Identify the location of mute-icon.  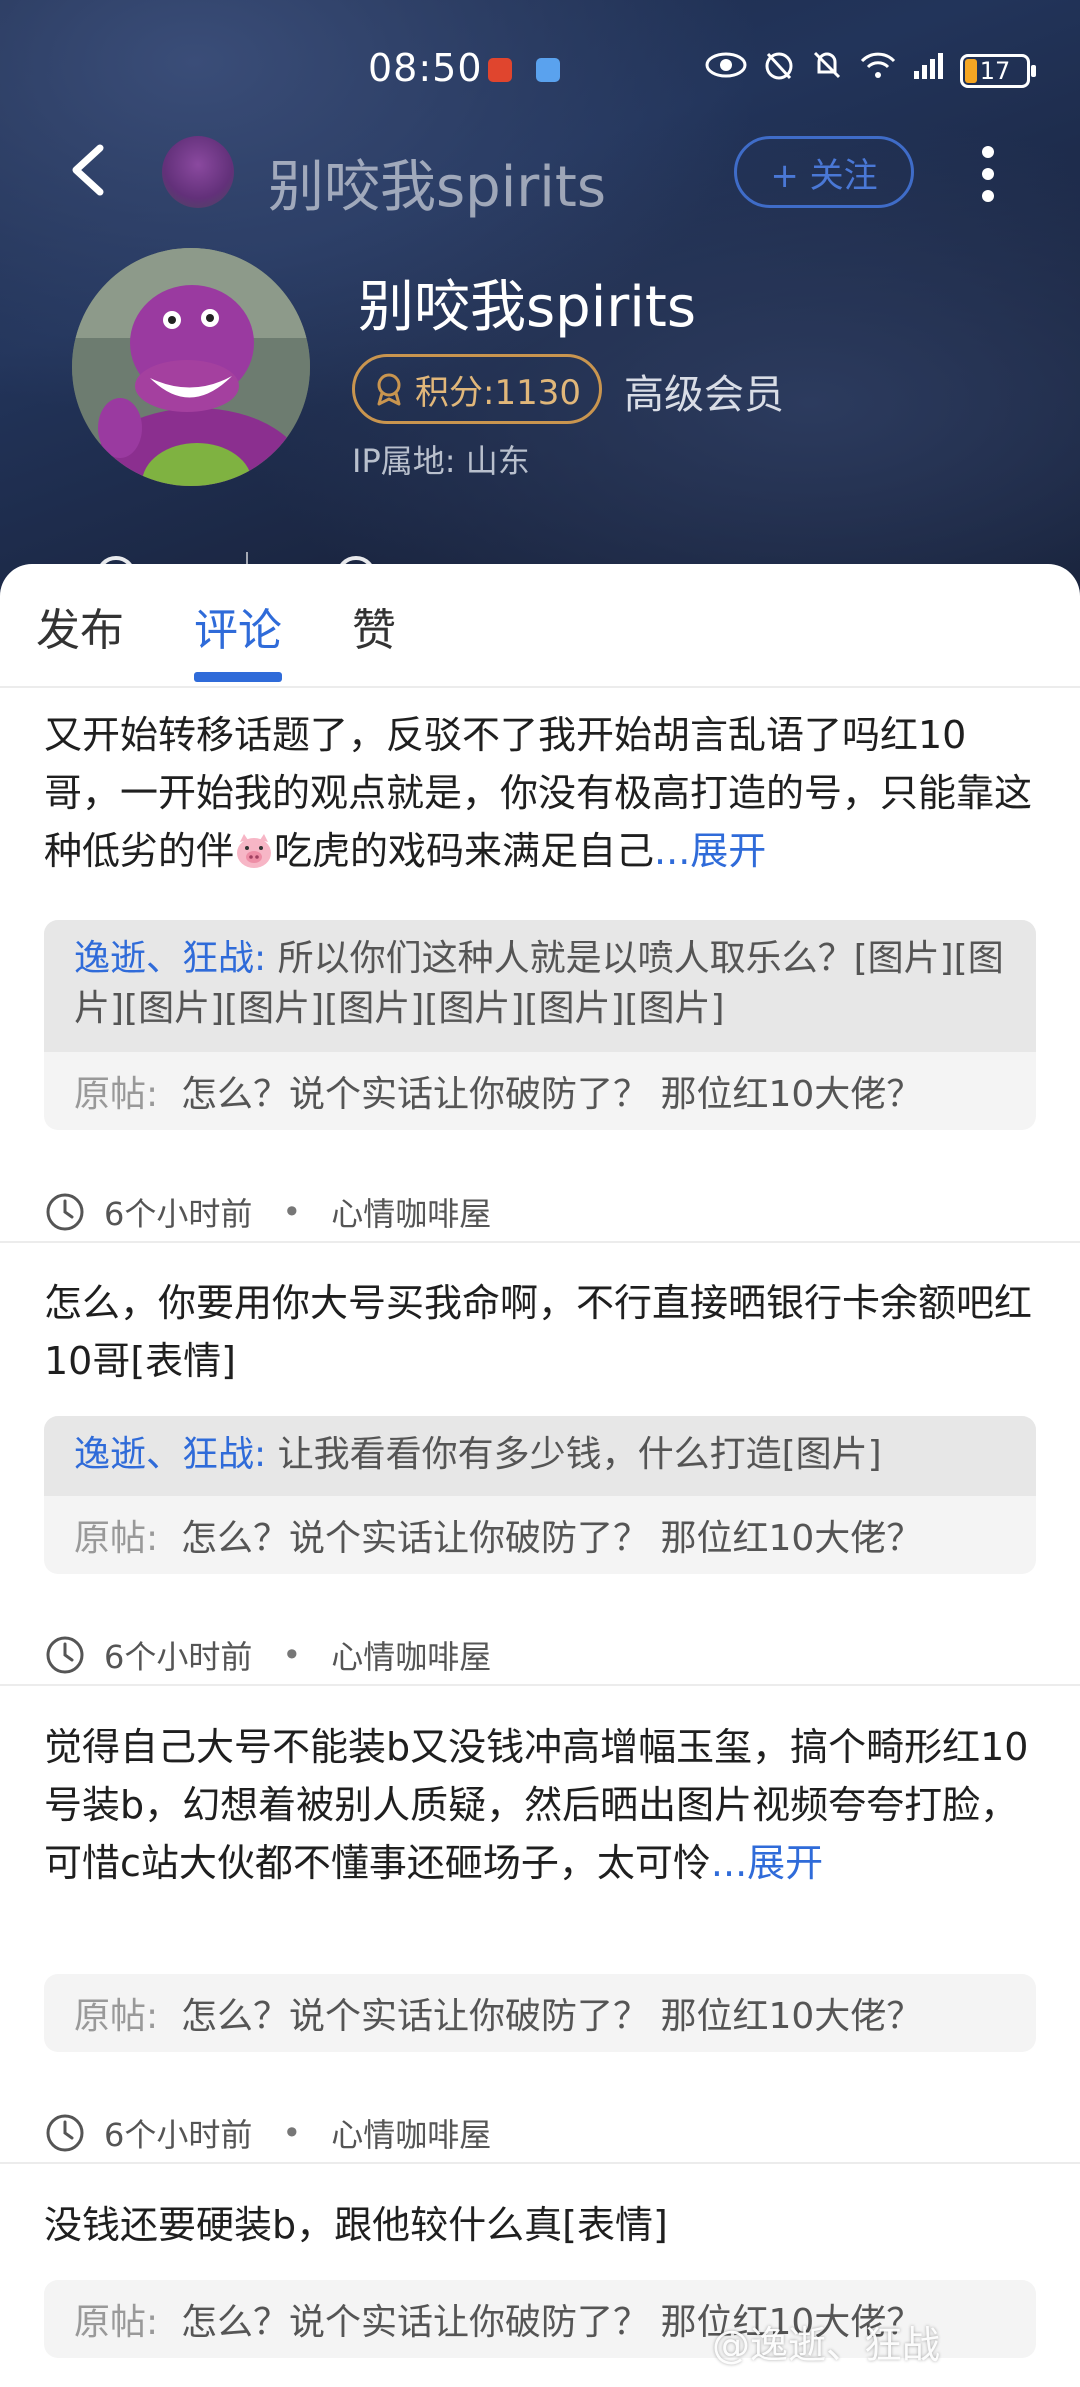
(827, 70).